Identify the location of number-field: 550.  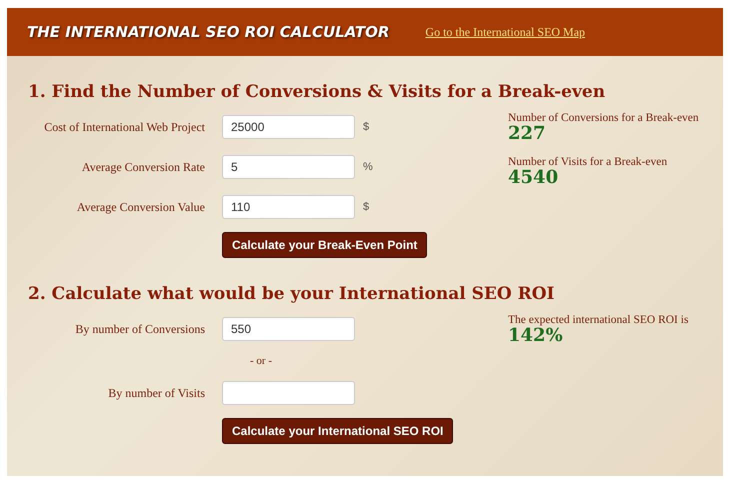
(288, 329).